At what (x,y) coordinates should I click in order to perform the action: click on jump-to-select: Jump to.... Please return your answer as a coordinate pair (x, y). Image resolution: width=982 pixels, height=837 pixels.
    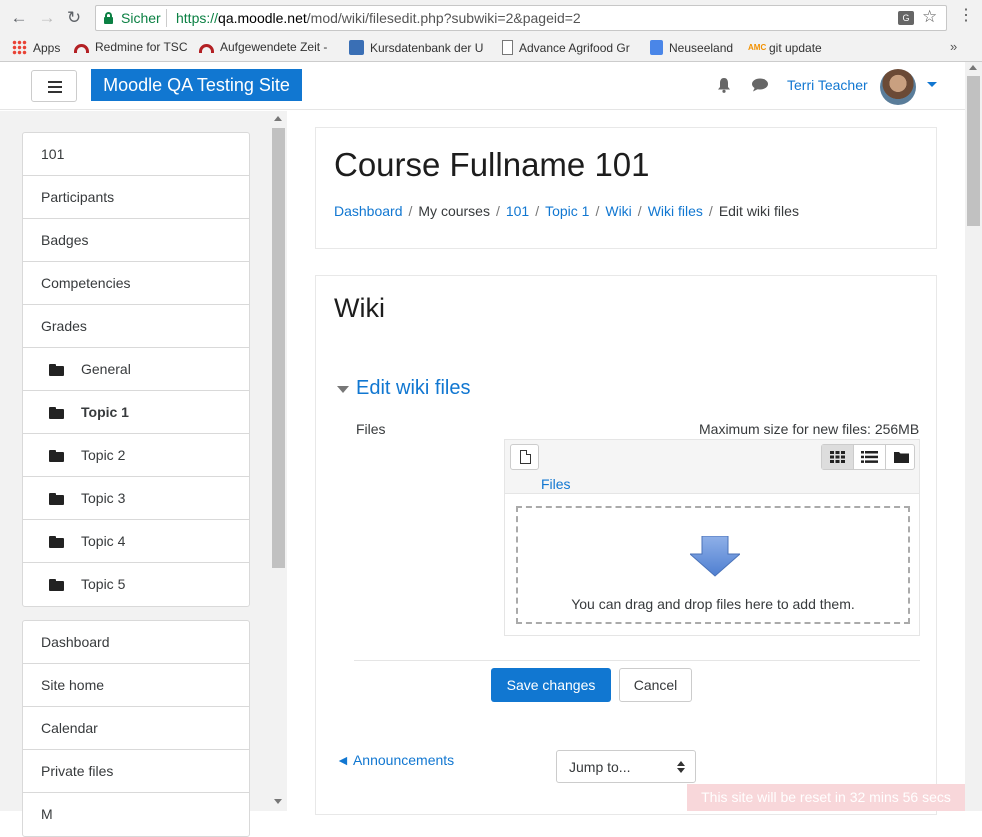
    Looking at the image, I should click on (626, 766).